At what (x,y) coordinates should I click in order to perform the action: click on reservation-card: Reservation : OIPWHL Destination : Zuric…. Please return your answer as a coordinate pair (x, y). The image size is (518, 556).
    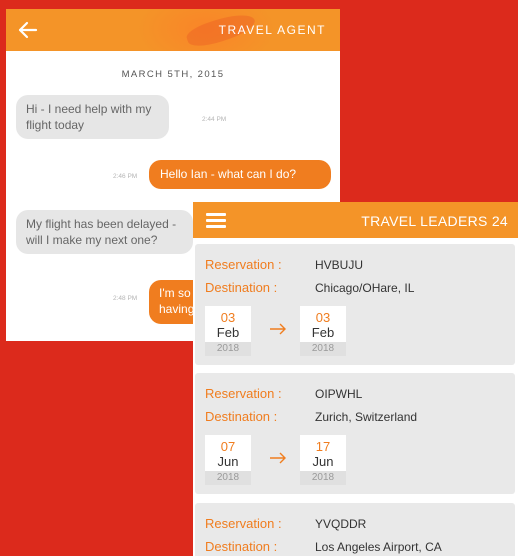
    Looking at the image, I should click on (355, 433).